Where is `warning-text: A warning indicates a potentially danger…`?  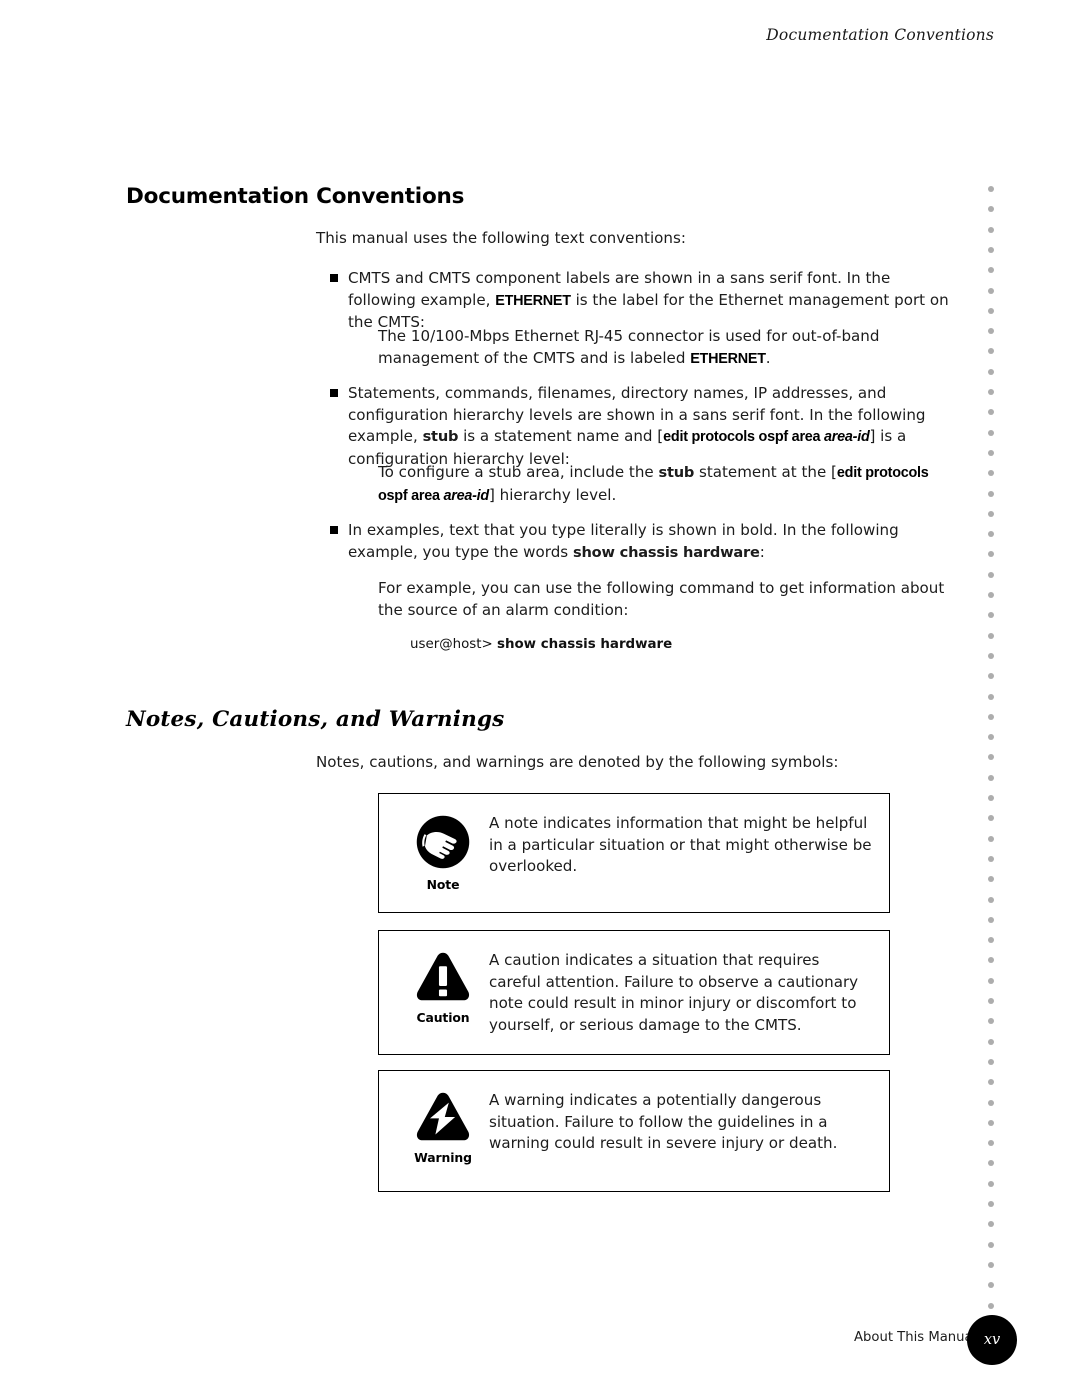 warning-text: A warning indicates a potentially danger… is located at coordinates (663, 1121).